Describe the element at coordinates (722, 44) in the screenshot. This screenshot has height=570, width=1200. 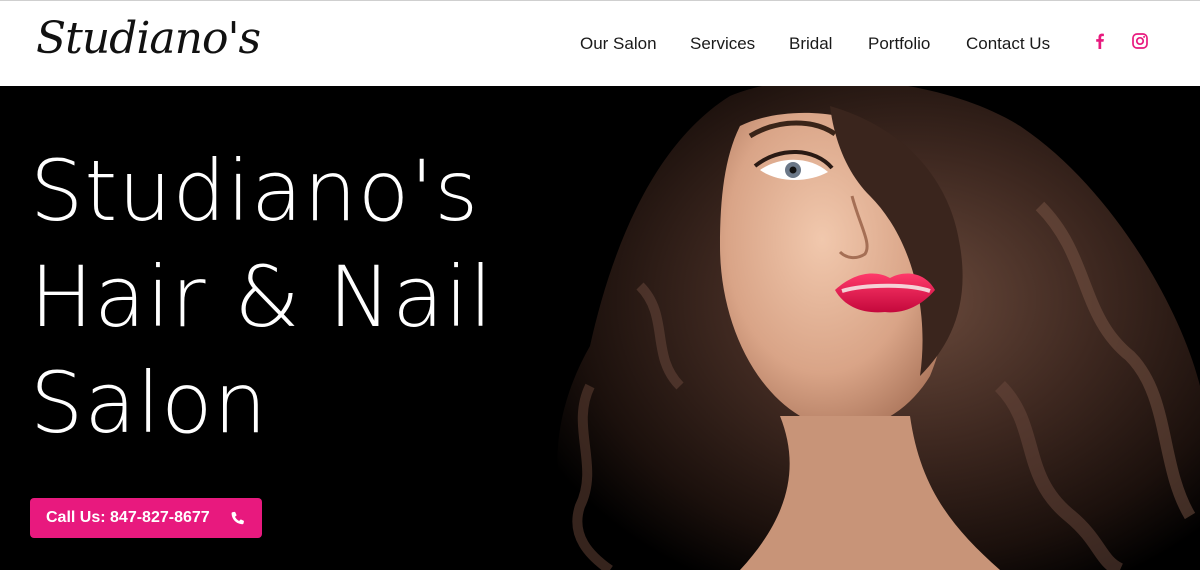
I see `nav-services: Services` at that location.